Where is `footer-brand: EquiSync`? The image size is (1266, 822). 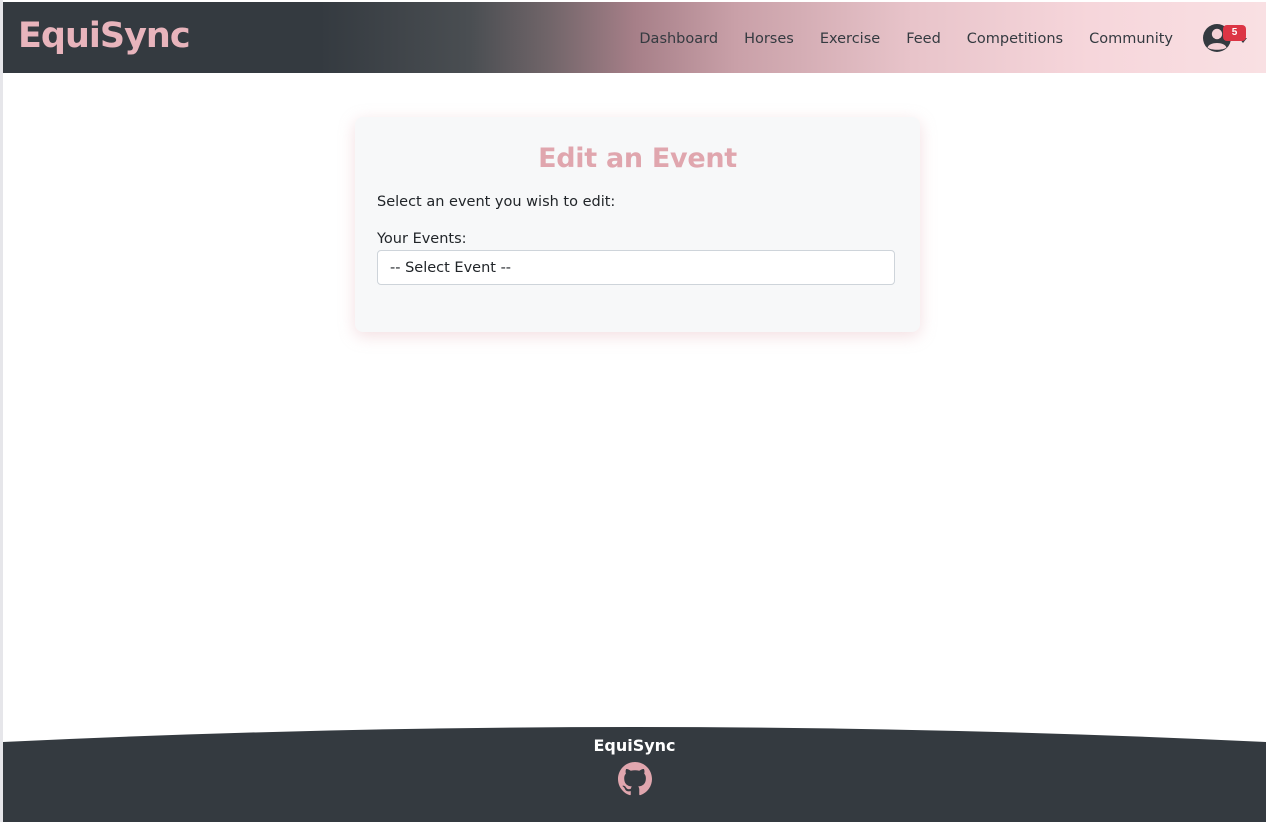 footer-brand: EquiSync is located at coordinates (634, 745).